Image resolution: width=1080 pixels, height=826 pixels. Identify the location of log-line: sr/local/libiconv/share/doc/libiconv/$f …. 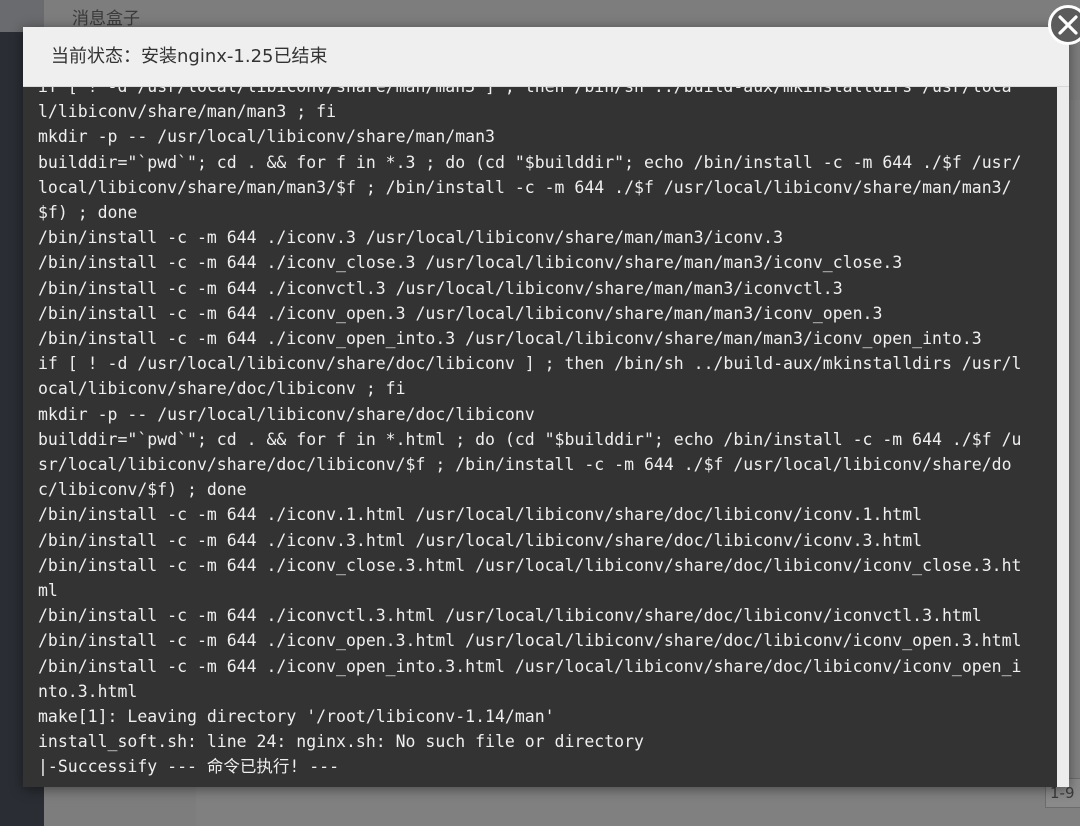
(525, 465).